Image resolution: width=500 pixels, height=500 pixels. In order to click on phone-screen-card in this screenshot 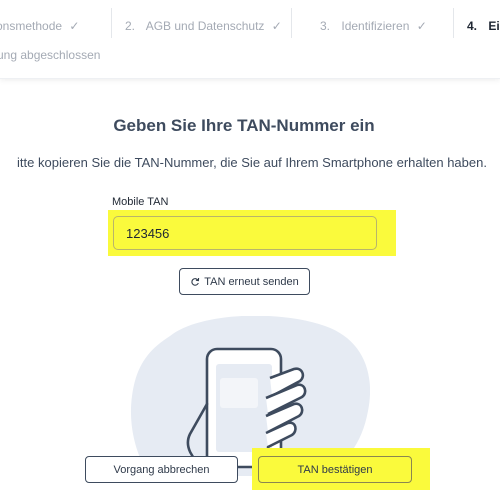, I will do `click(239, 393)`.